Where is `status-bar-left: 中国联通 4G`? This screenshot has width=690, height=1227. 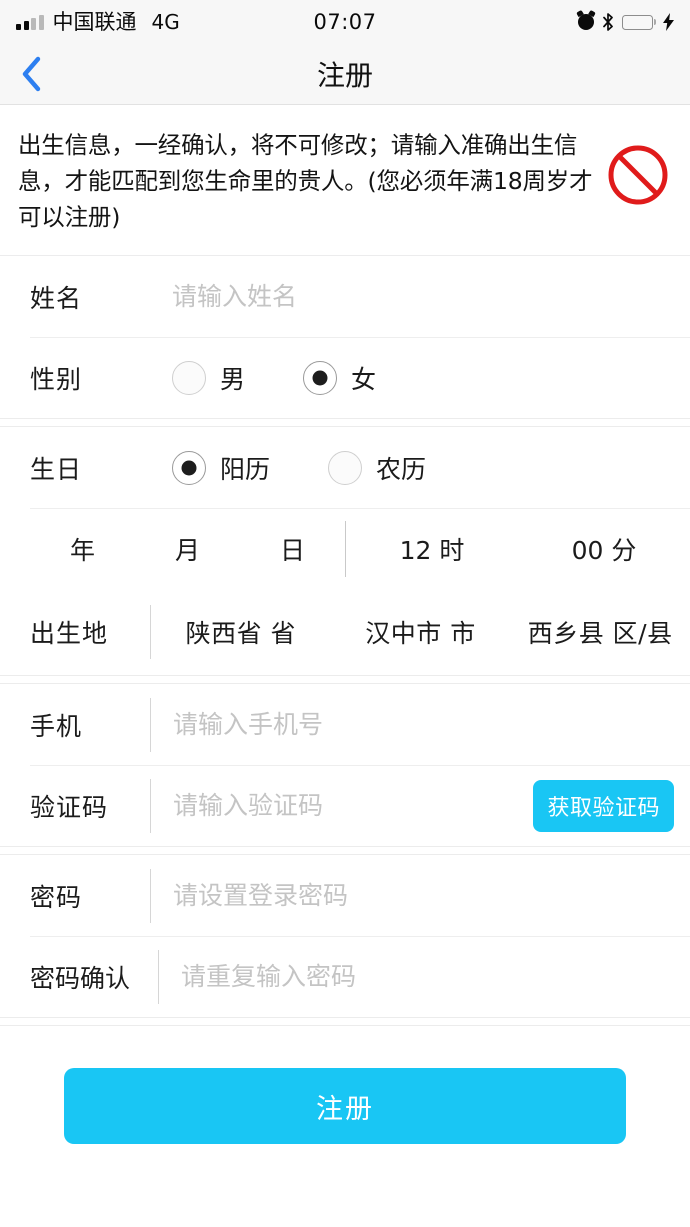 status-bar-left: 中国联通 4G is located at coordinates (98, 21).